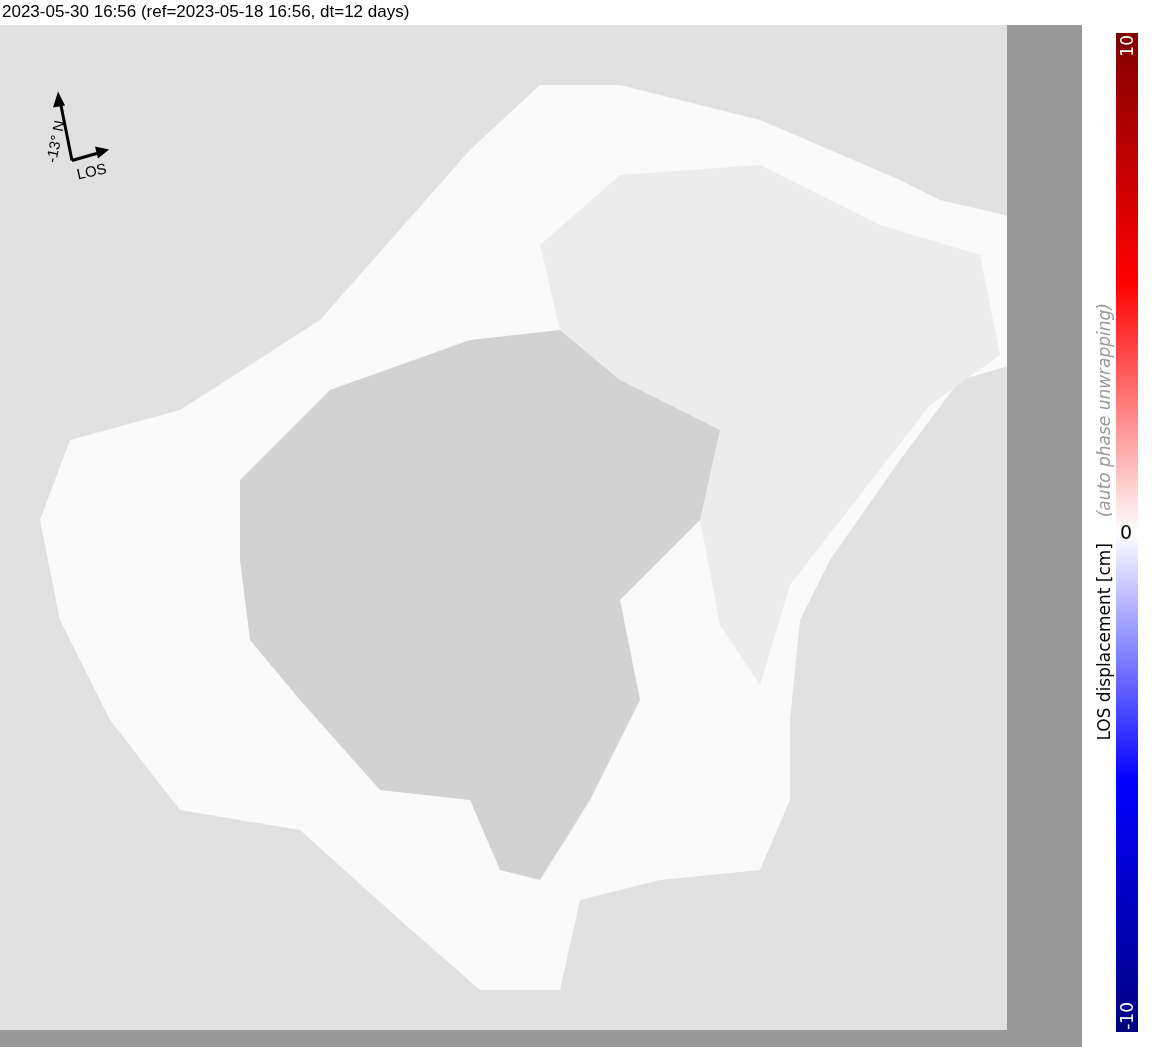 The image size is (1152, 1047). Describe the element at coordinates (90, 154) in the screenshot. I see `los-arrow` at that location.